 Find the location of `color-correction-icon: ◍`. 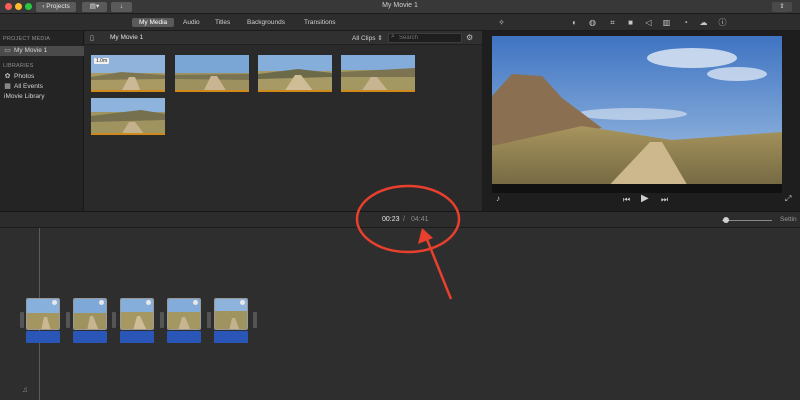

color-correction-icon: ◍ is located at coordinates (592, 22).